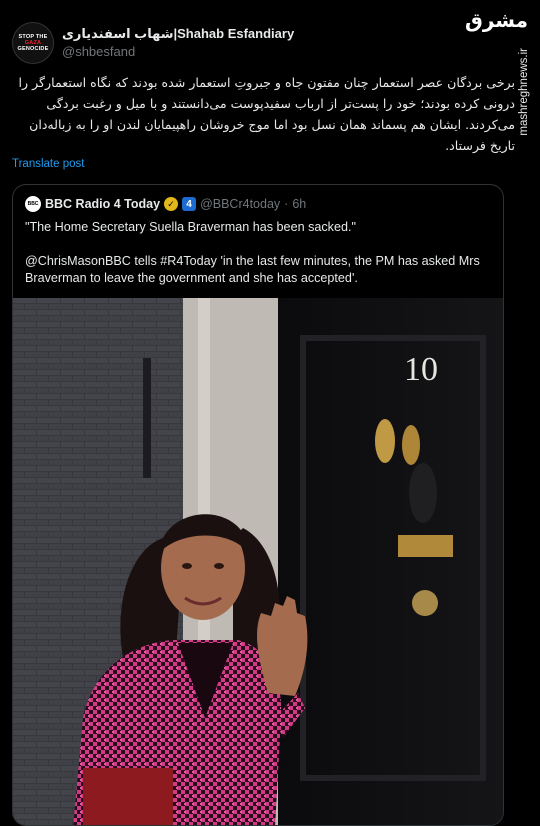 The width and height of the screenshot is (540, 826). I want to click on quoted-avatar: BBC, so click(33, 204).